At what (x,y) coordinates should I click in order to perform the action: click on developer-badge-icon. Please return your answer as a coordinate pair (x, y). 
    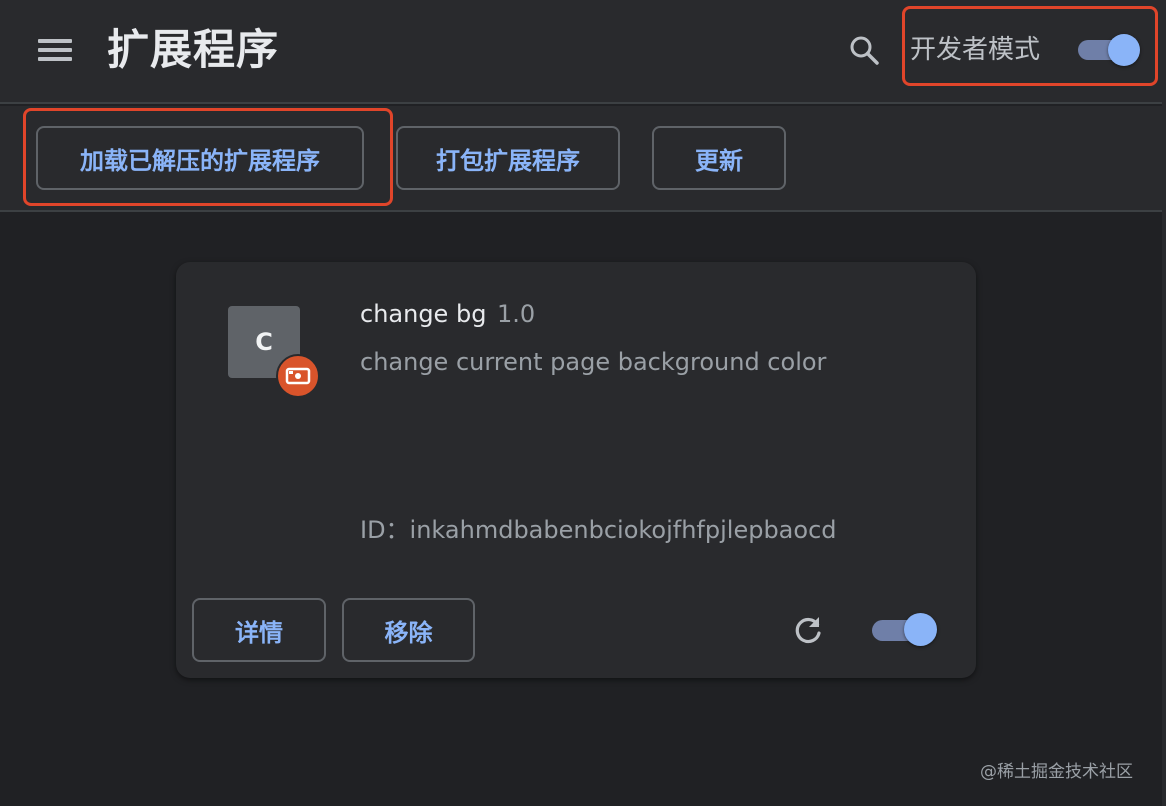
    Looking at the image, I should click on (298, 376).